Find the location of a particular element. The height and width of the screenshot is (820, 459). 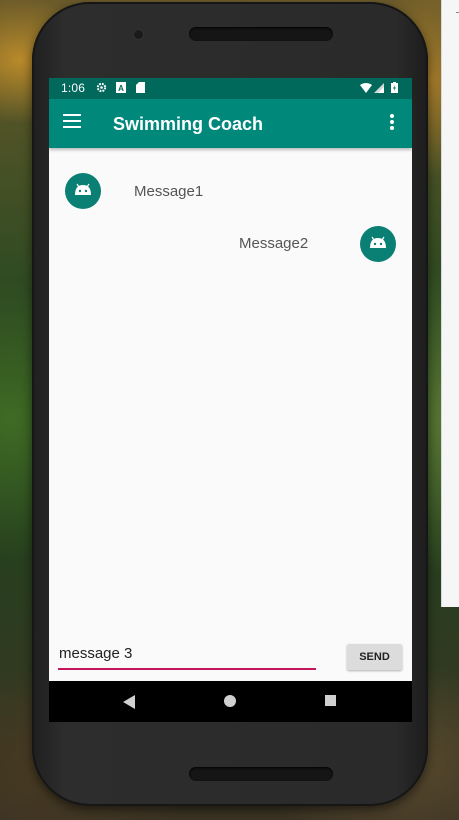

a-icon: A is located at coordinates (121, 89).